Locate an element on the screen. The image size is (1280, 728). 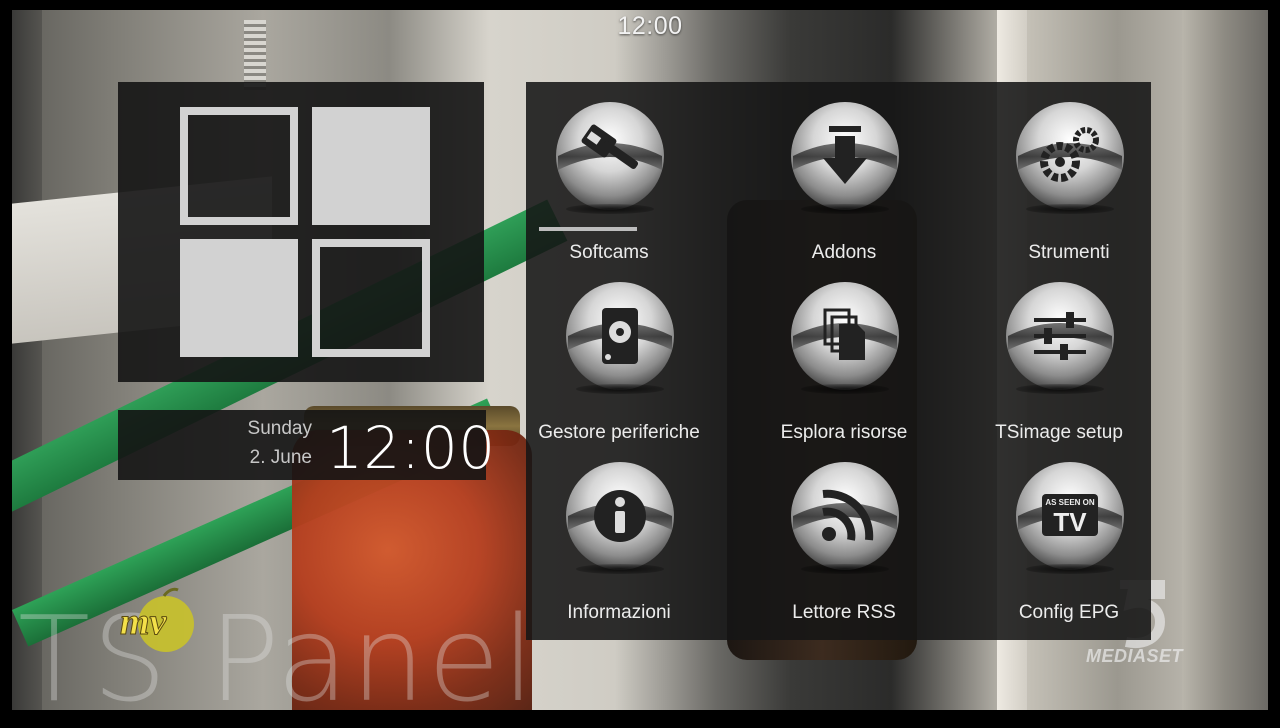
panel-watermark: TS Panel is located at coordinates (277, 659).